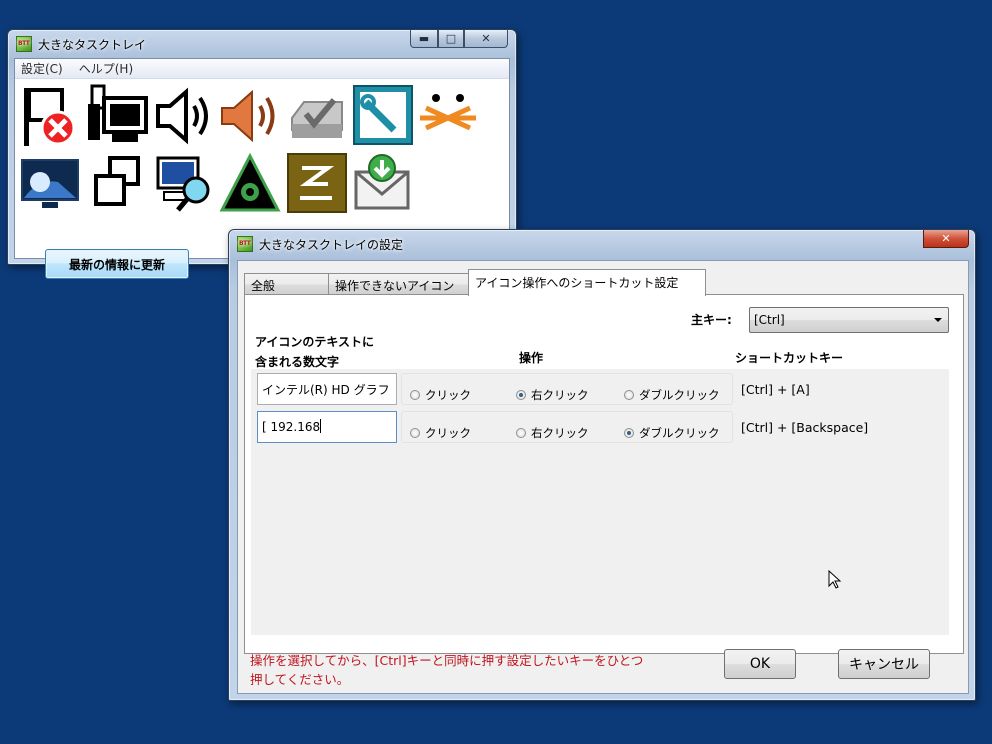 The width and height of the screenshot is (992, 744). What do you see at coordinates (50, 116) in the screenshot?
I see `flag-error-icon` at bounding box center [50, 116].